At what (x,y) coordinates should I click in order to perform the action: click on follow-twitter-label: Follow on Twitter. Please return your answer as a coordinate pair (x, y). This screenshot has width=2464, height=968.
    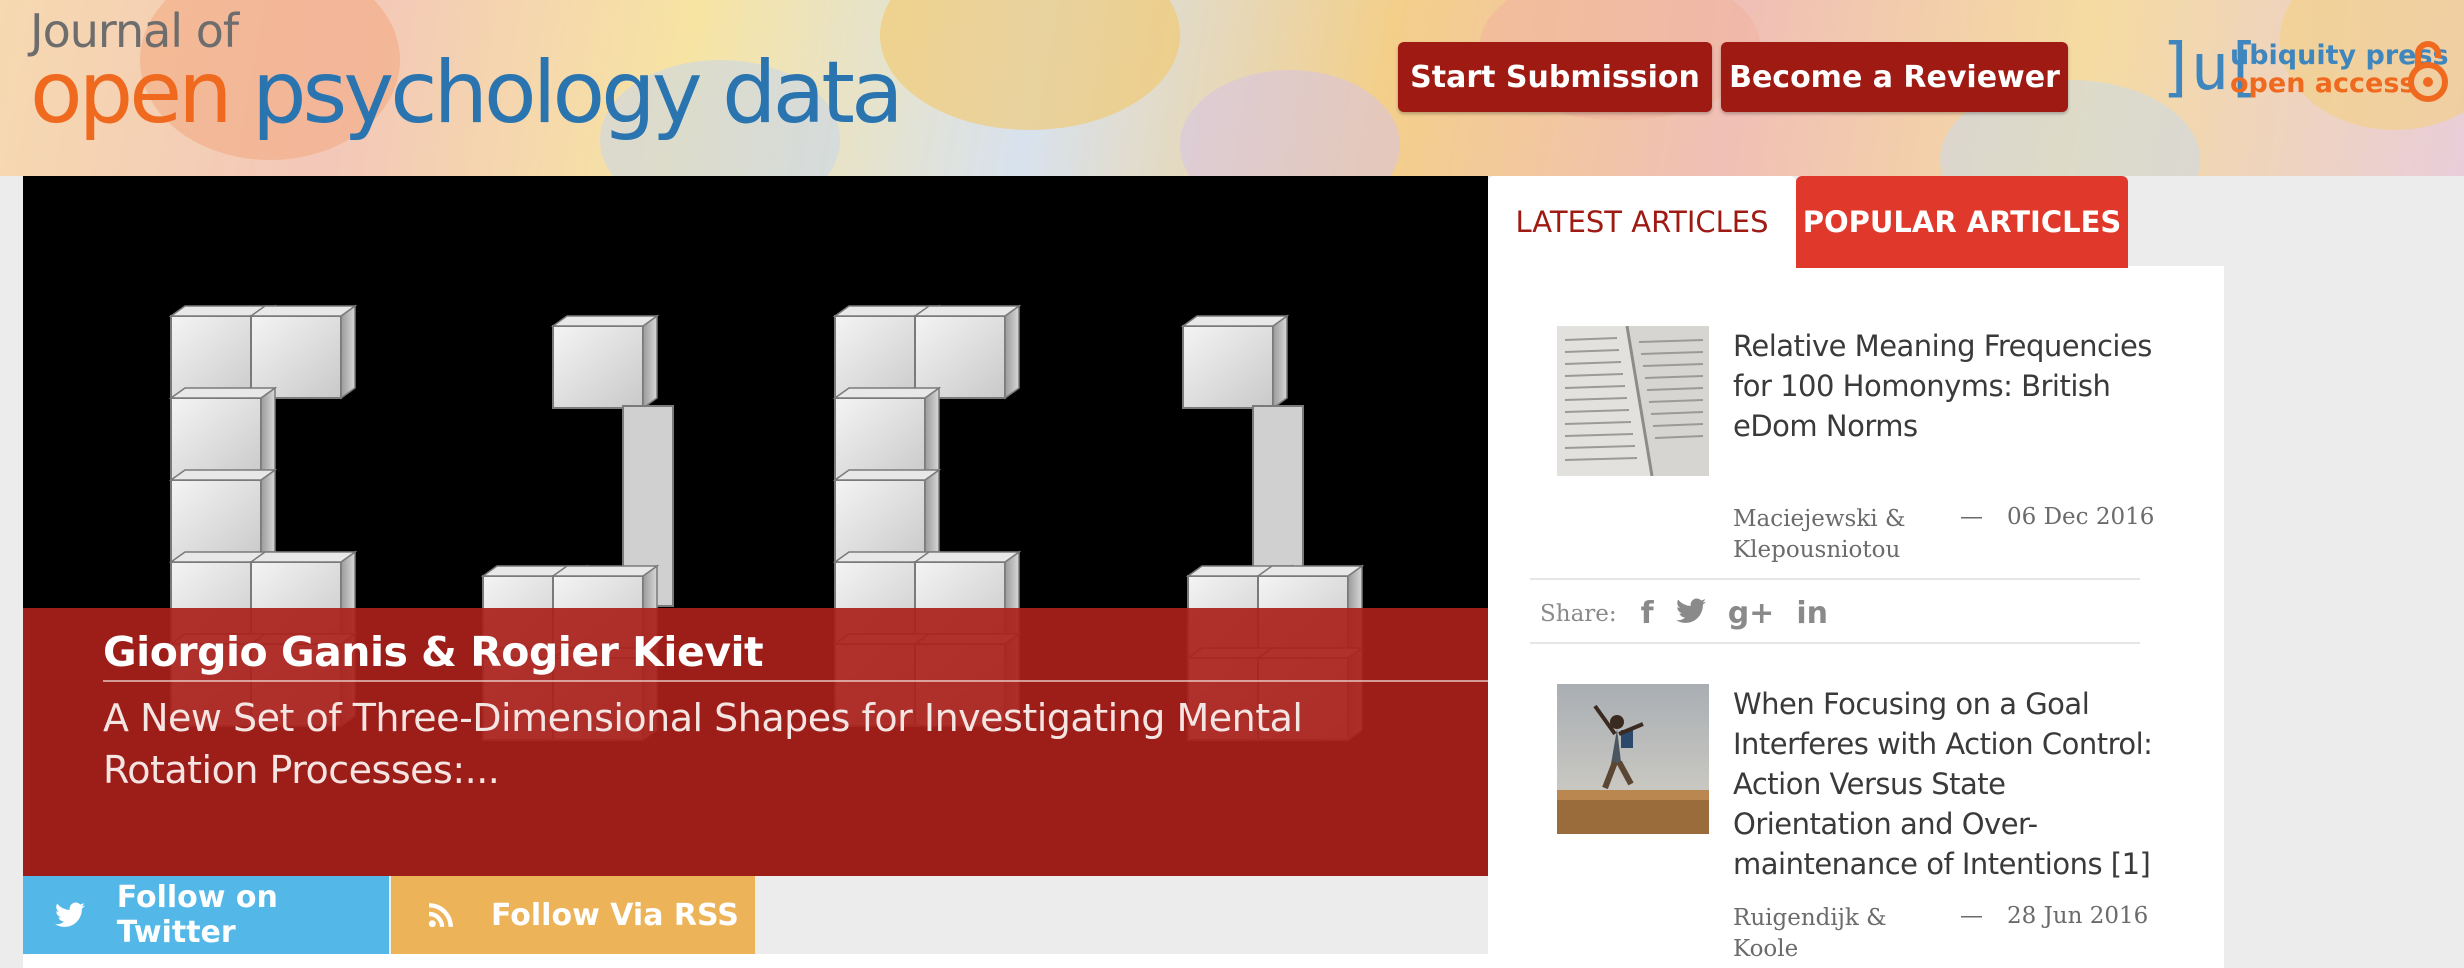
    Looking at the image, I should click on (197, 915).